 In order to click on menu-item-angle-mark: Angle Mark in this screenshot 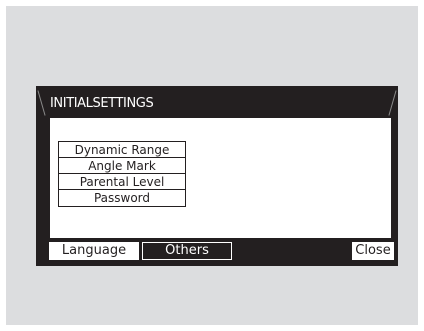, I will do `click(122, 166)`.